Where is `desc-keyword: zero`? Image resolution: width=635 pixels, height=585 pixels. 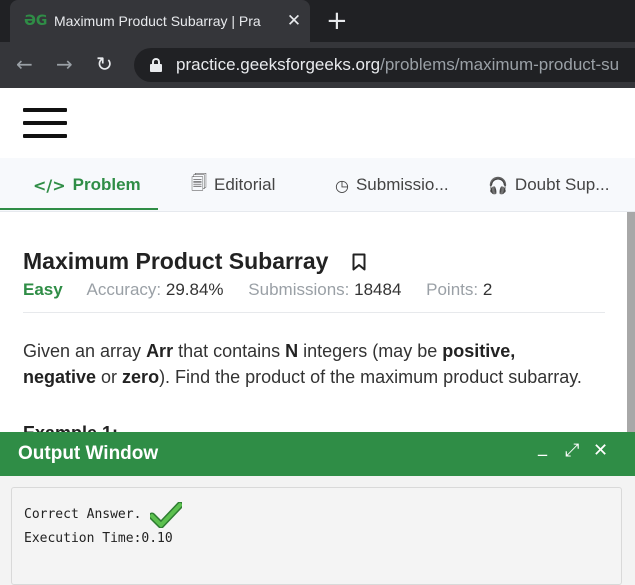 desc-keyword: zero is located at coordinates (141, 377).